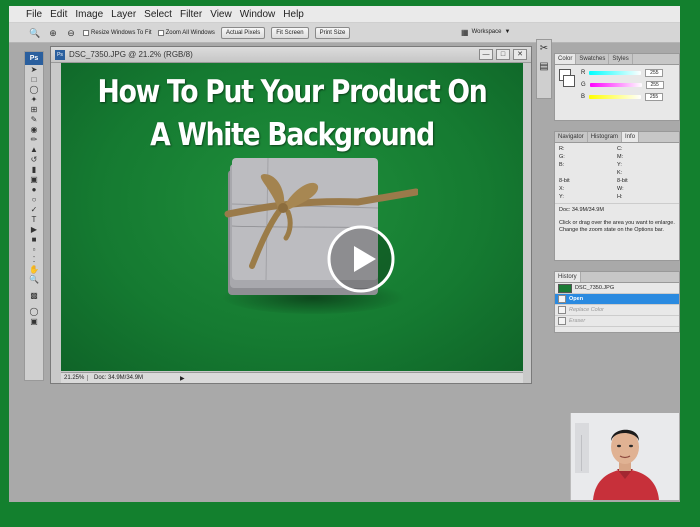 The image size is (700, 527). What do you see at coordinates (123, 14) in the screenshot?
I see `menu-layer: Layer` at bounding box center [123, 14].